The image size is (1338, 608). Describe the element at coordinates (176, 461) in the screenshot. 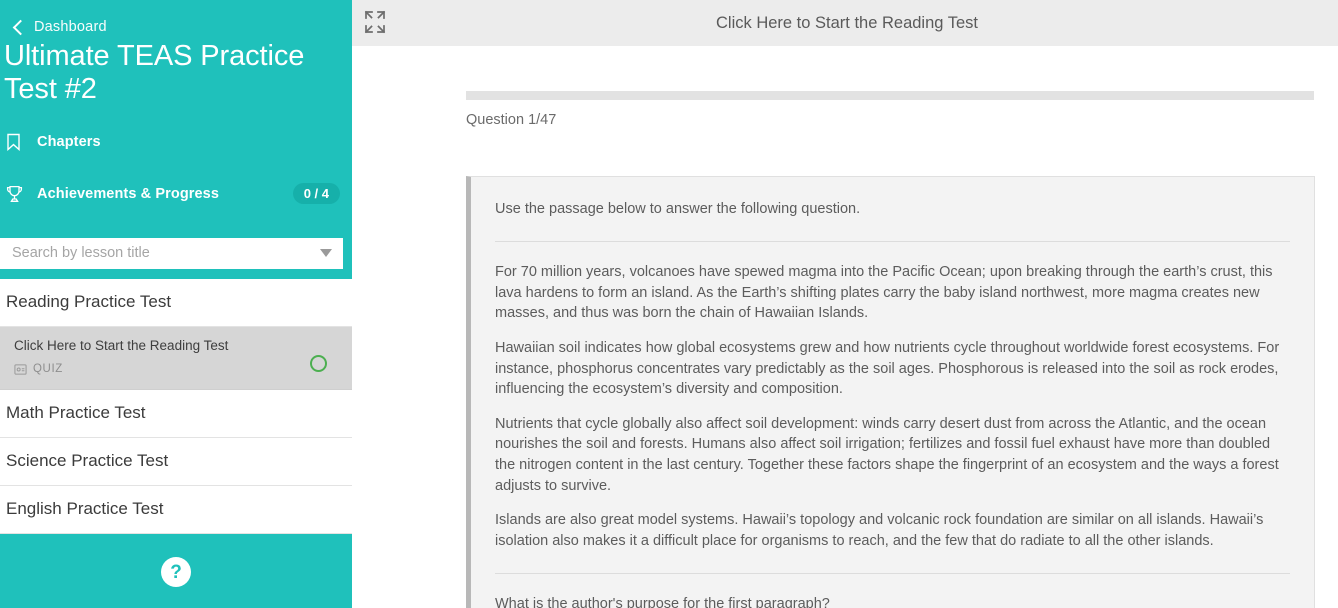

I see `chapter-row-science: Science Practice Test` at that location.